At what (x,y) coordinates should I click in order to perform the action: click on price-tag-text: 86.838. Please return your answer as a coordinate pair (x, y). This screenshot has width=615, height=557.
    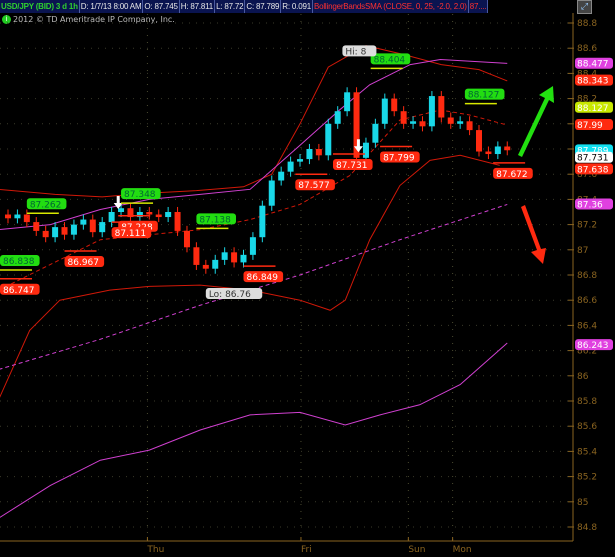
    Looking at the image, I should click on (19, 262).